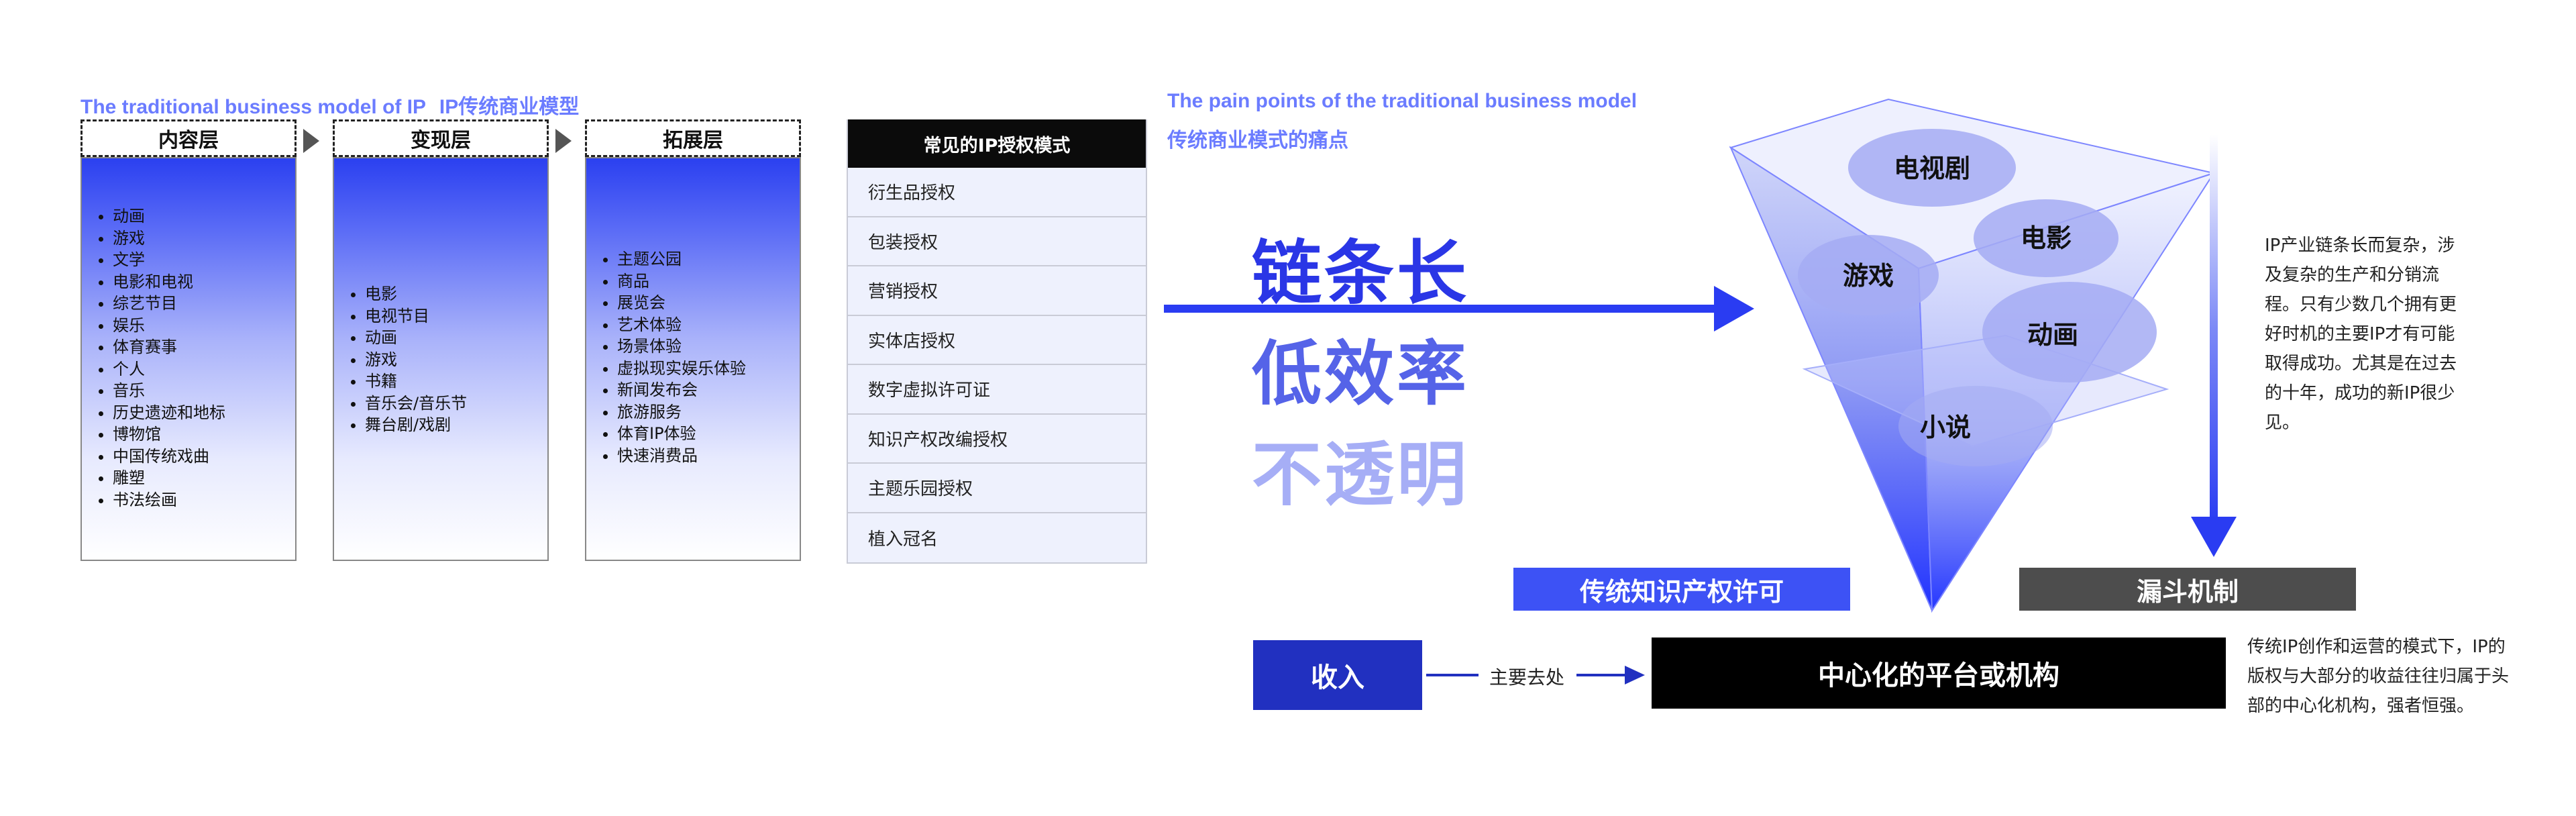 This screenshot has height=816, width=2576. I want to click on table-row: 数字虚拟许可证, so click(997, 390).